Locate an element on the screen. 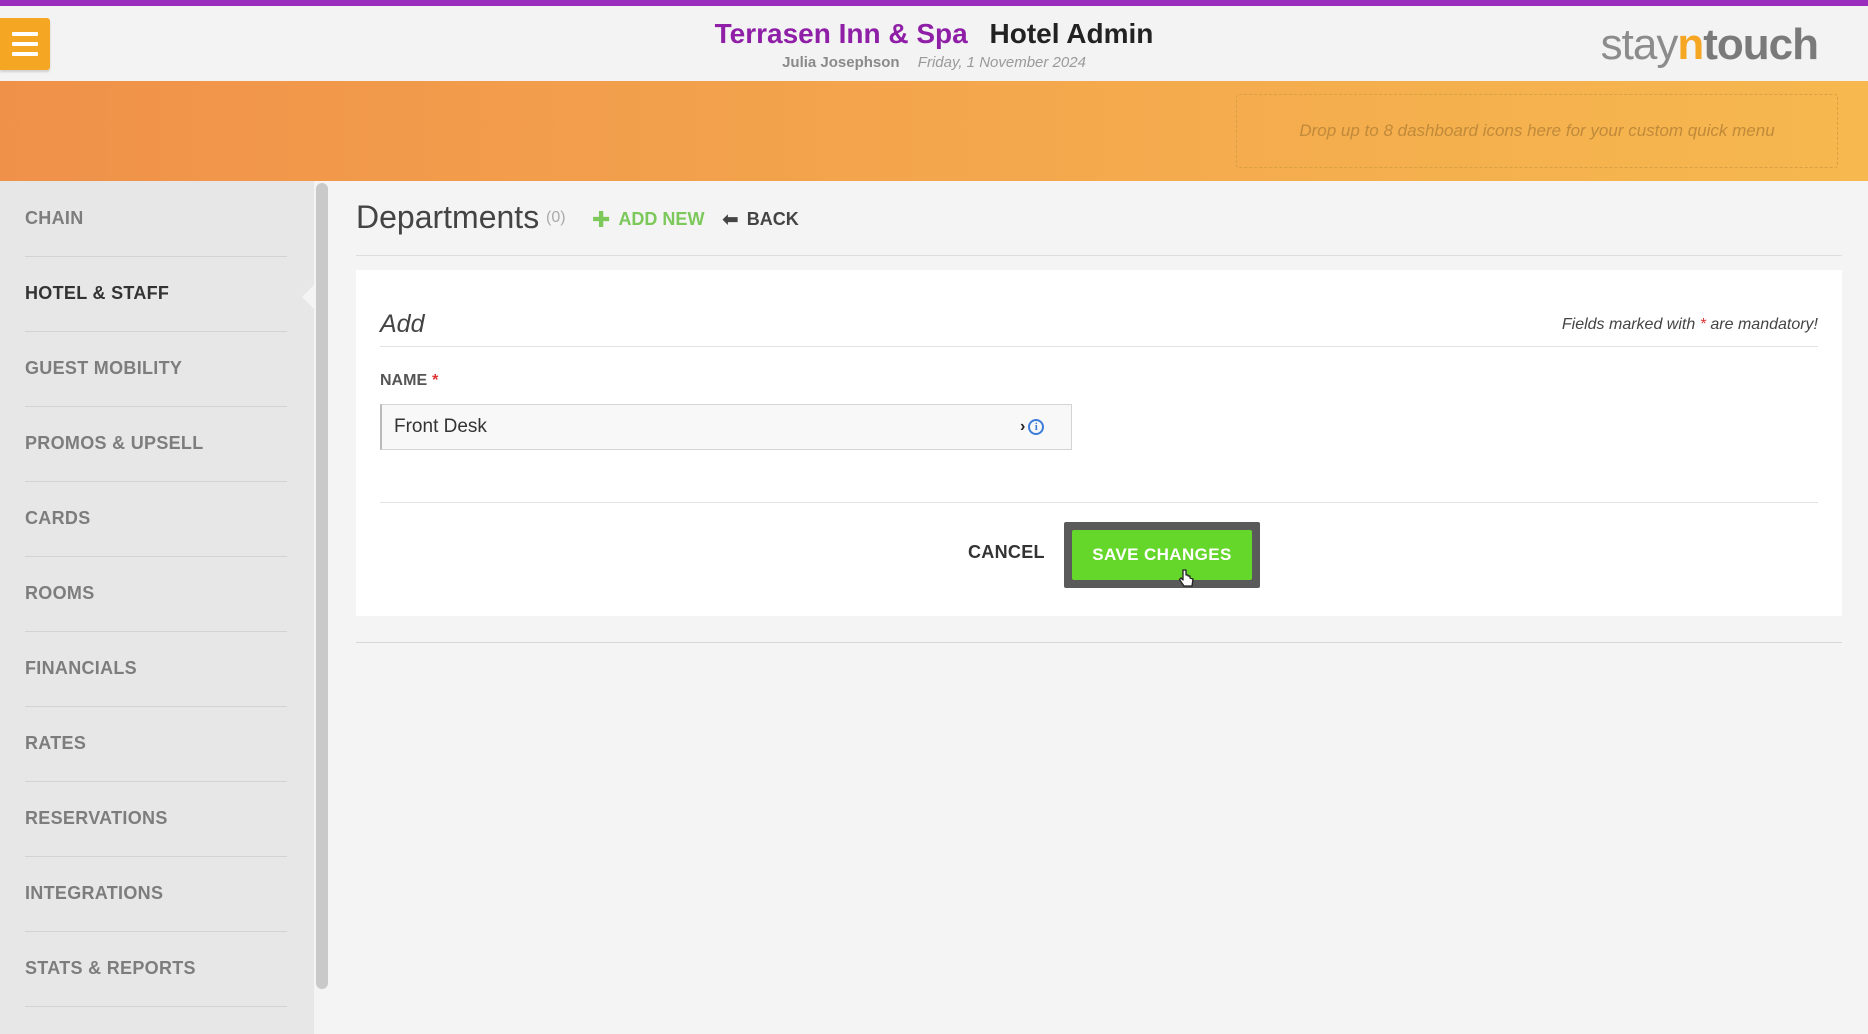 This screenshot has width=1868, height=1034. save-button-focus-frame: SAVE CHANGES is located at coordinates (1162, 555).